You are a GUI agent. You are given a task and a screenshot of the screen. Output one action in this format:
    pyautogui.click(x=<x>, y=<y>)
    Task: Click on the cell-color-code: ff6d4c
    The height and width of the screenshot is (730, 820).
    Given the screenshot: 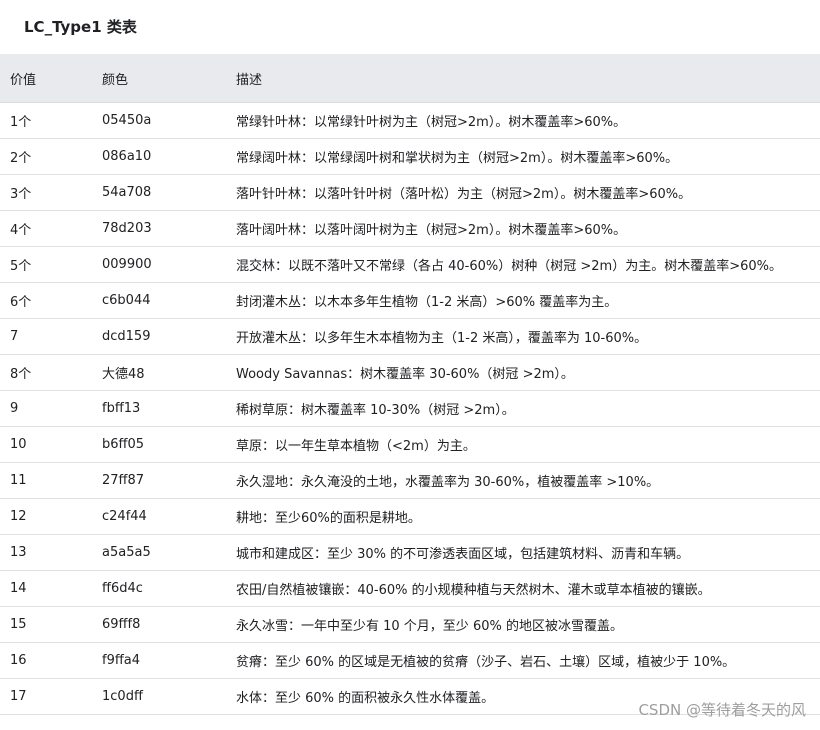 What is the action you would take?
    pyautogui.click(x=159, y=588)
    